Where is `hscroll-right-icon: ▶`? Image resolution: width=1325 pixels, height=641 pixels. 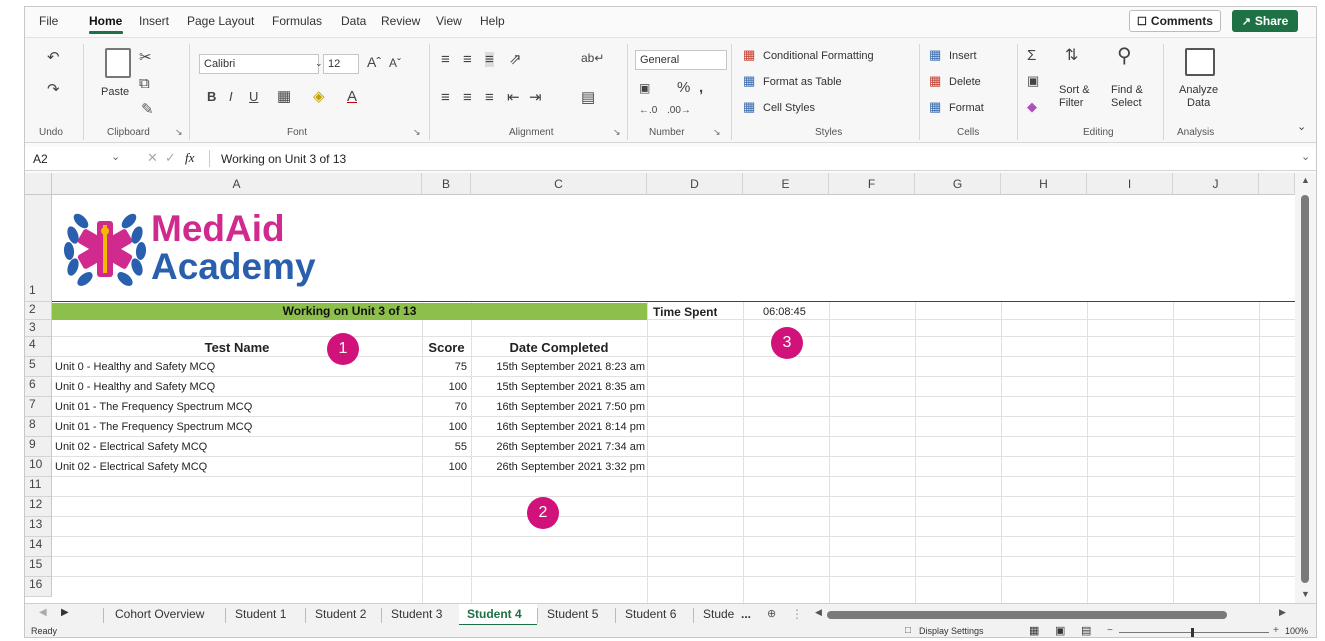 hscroll-right-icon: ▶ is located at coordinates (1282, 612).